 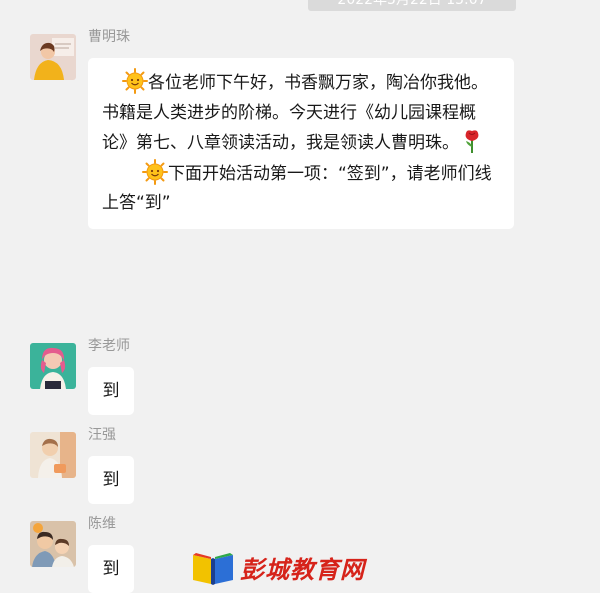 I want to click on avatar-child-photo-icon, so click(x=53, y=455).